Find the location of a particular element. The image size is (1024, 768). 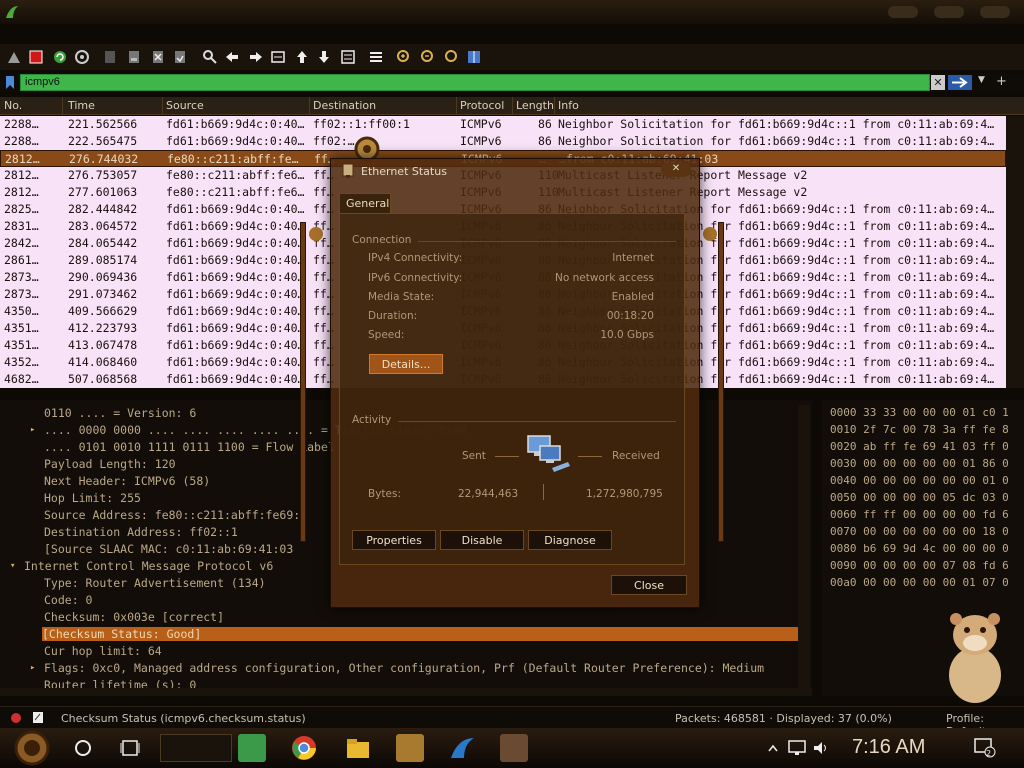

taskbar-search-box is located at coordinates (196, 748).